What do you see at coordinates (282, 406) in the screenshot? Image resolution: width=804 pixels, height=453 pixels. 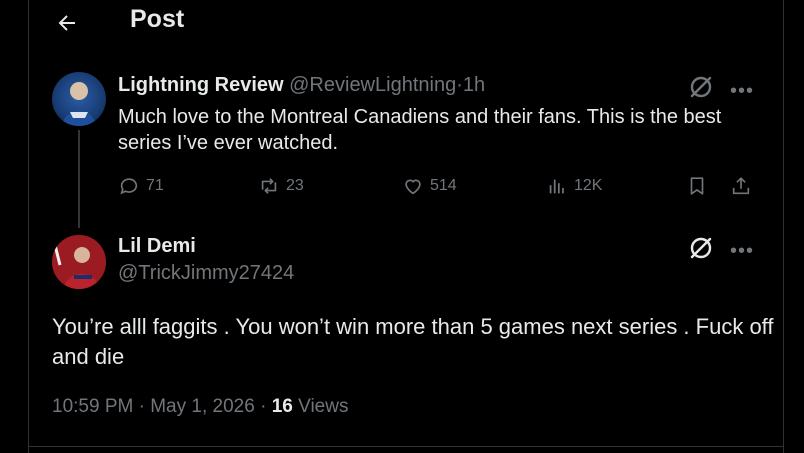 I see `views-count: 16` at bounding box center [282, 406].